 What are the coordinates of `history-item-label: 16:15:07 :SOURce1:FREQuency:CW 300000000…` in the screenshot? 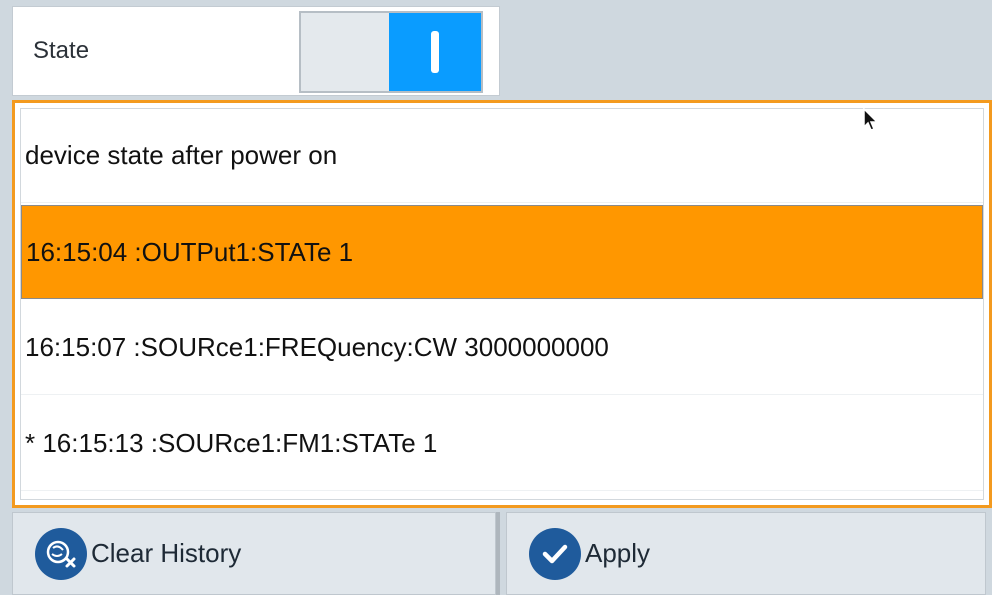 It's located at (317, 347).